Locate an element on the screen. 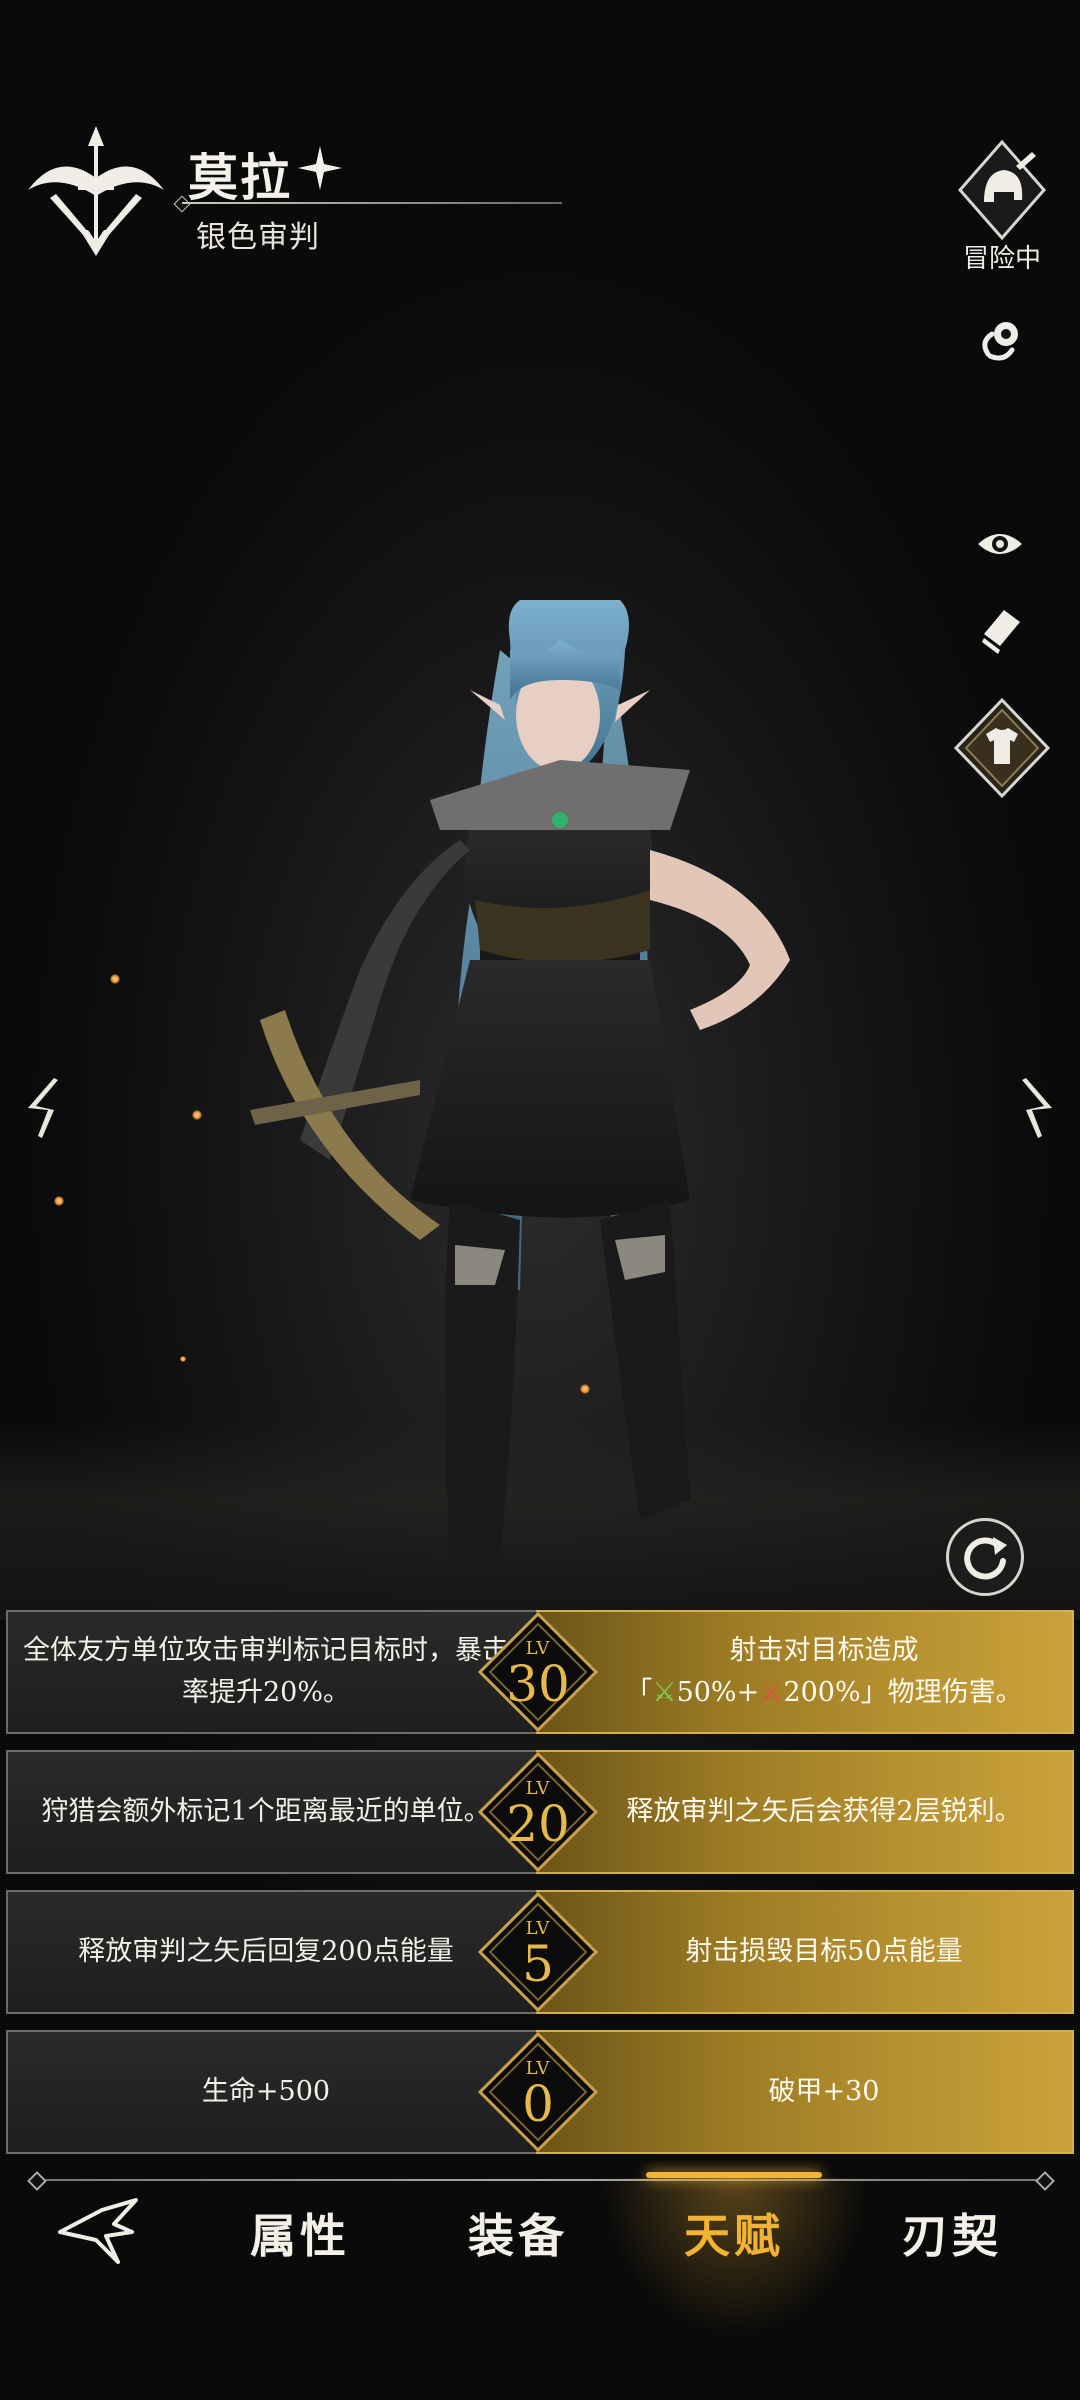 This screenshot has height=2400, width=1080. talent-right-effect: 射击损毁目标50点能量 is located at coordinates (805, 1952).